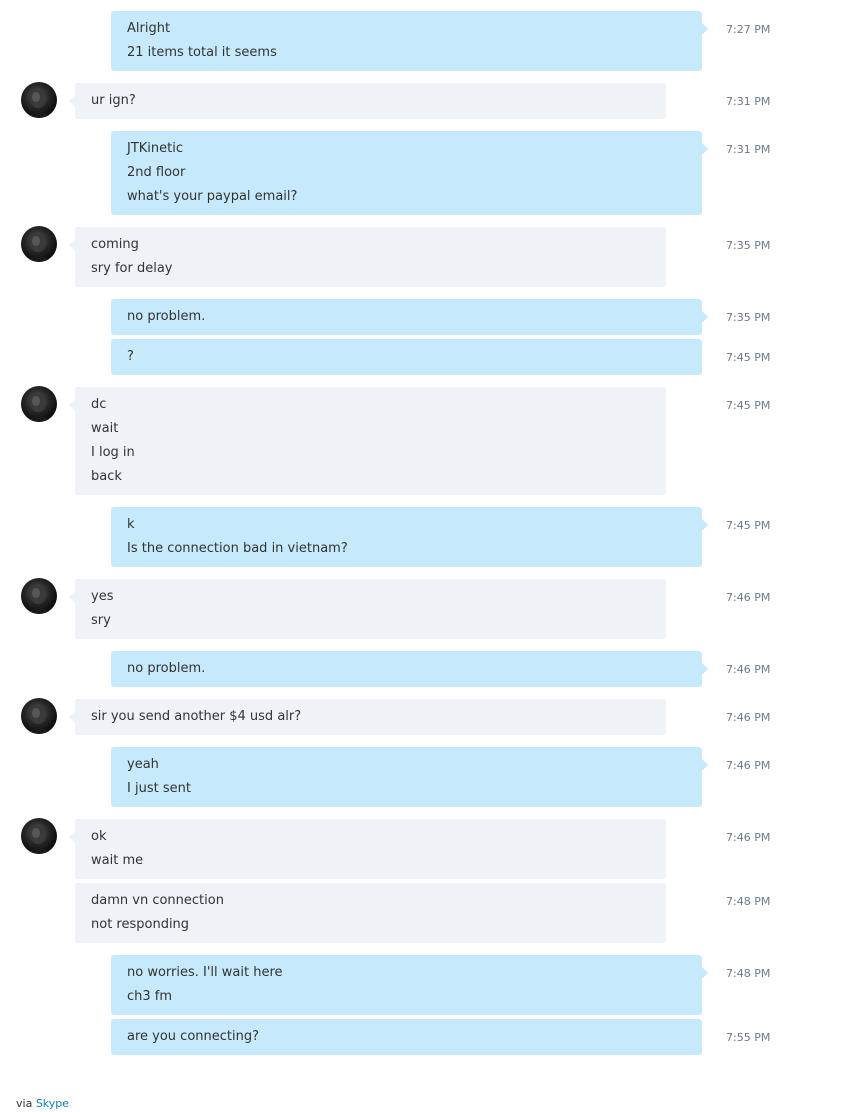 This screenshot has height=1112, width=866. What do you see at coordinates (367, 717) in the screenshot?
I see `incoming-message-bubble: sir you send another $4 usd alr?` at bounding box center [367, 717].